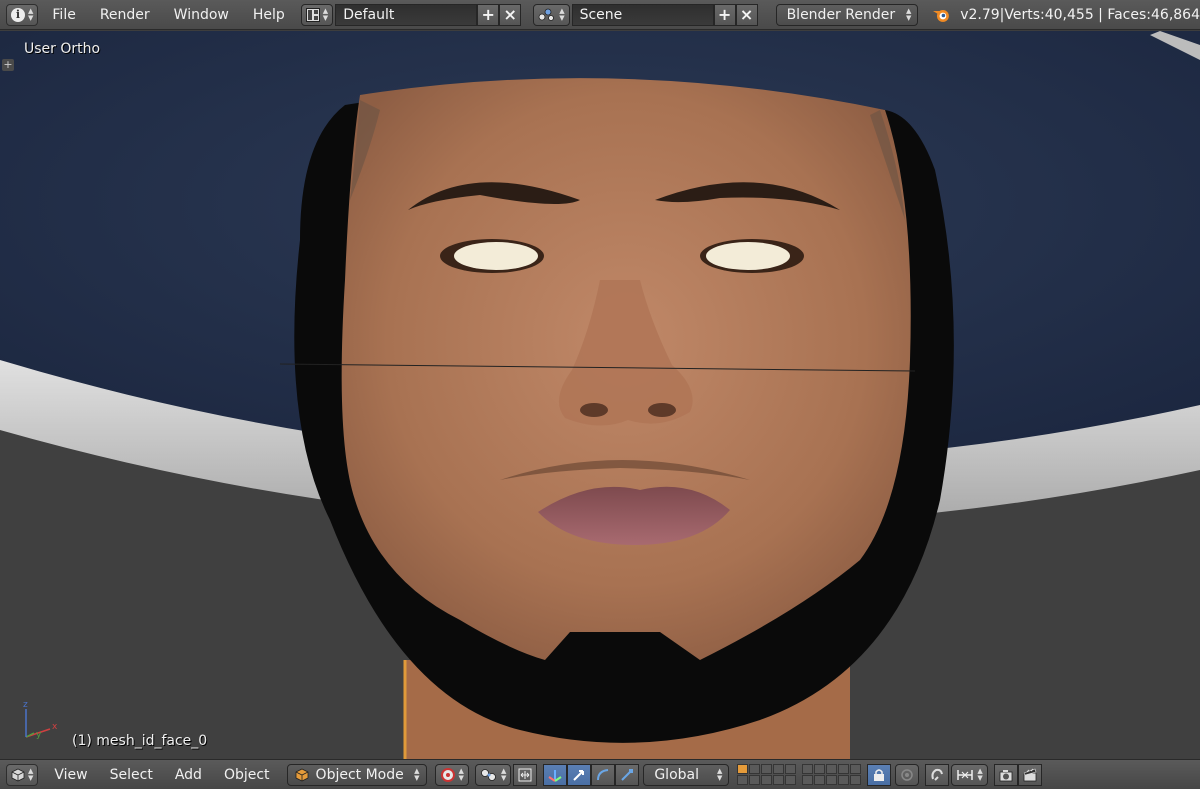 The image size is (1200, 789). I want to click on cube-icon, so click(18, 774).